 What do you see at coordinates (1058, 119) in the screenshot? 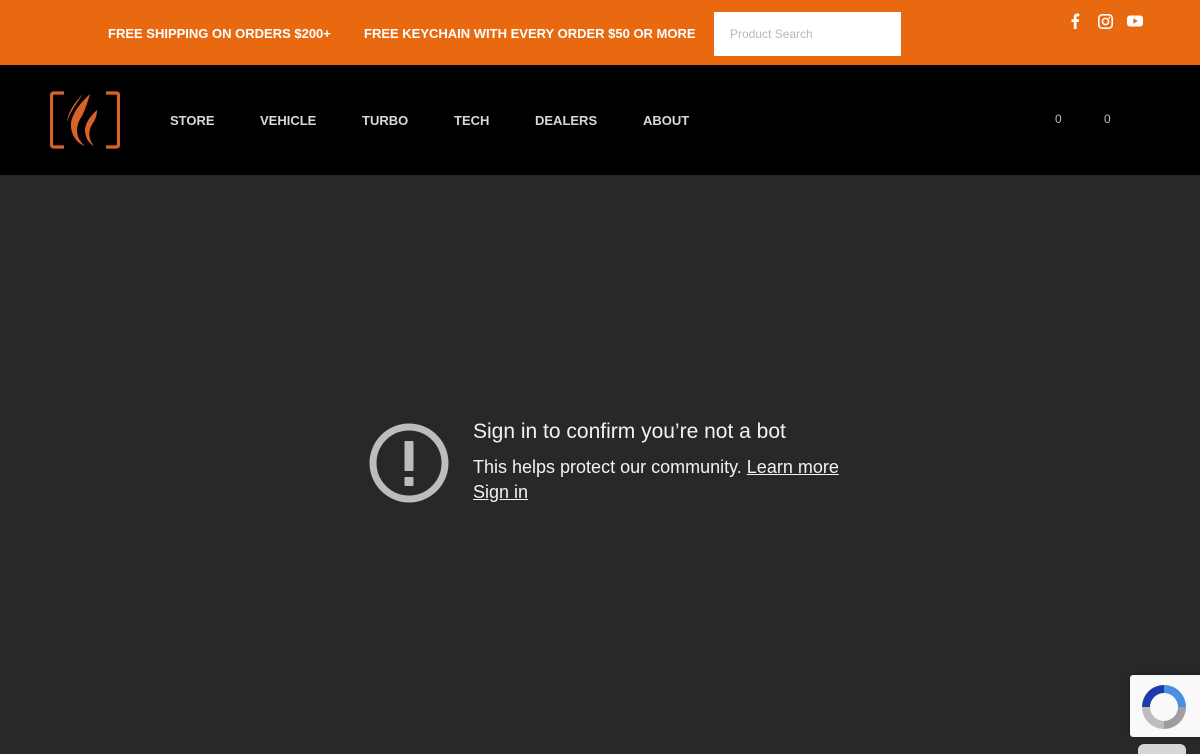
I see `wishlist-count: 0` at bounding box center [1058, 119].